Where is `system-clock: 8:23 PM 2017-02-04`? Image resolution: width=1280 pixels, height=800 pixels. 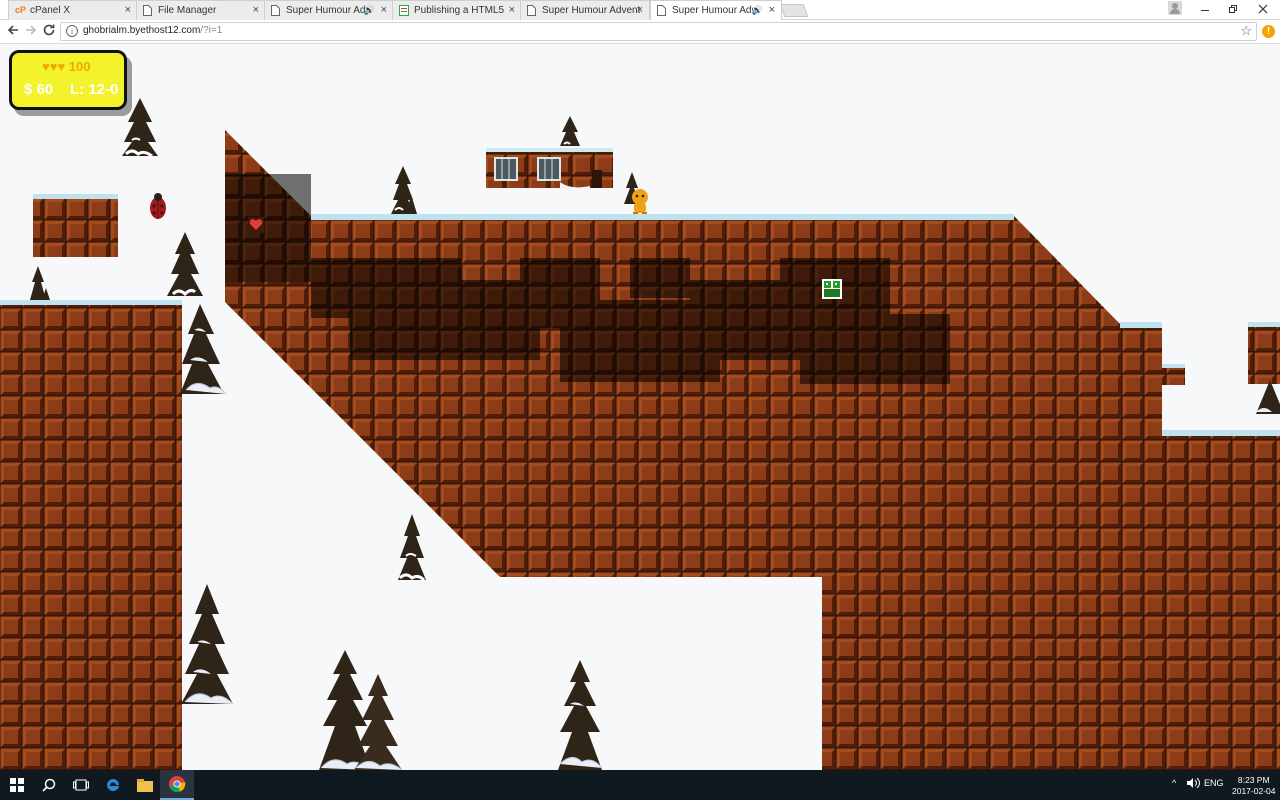
system-clock: 8:23 PM 2017-02-04 is located at coordinates (1253, 786).